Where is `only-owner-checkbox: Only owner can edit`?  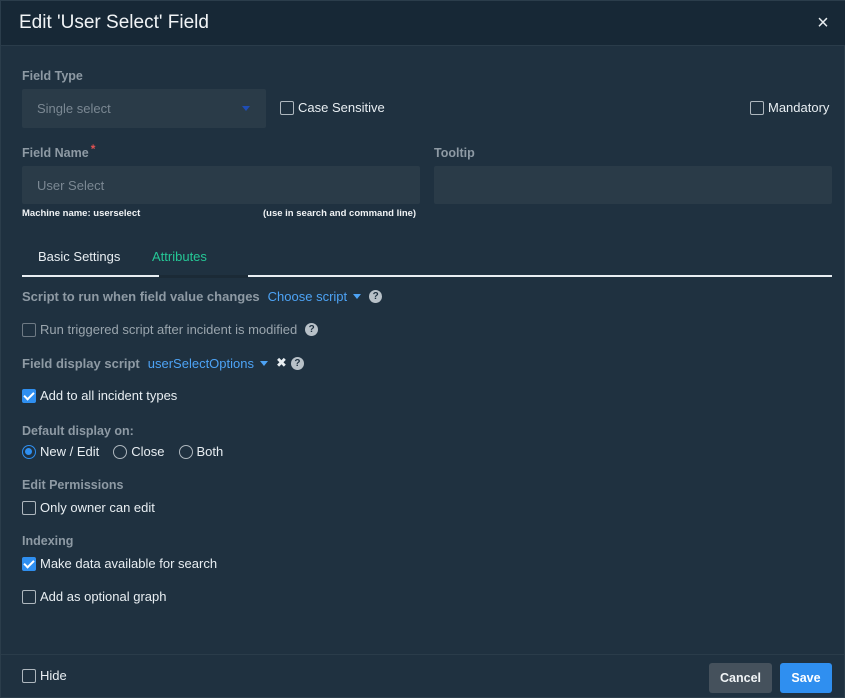
only-owner-checkbox: Only owner can edit is located at coordinates (88, 507).